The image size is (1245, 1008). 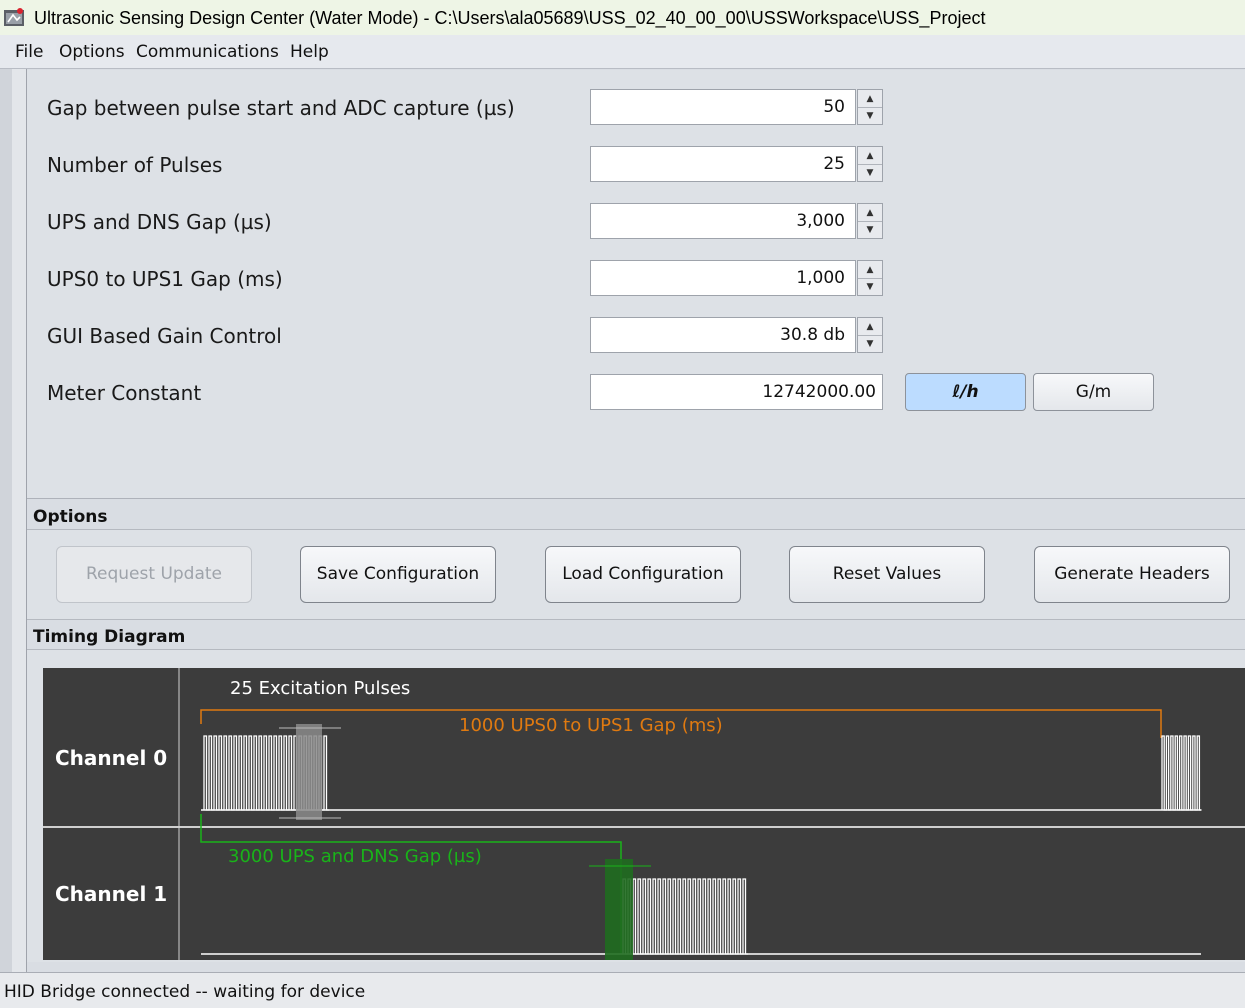 I want to click on left-gutter-inner, so click(x=19, y=520).